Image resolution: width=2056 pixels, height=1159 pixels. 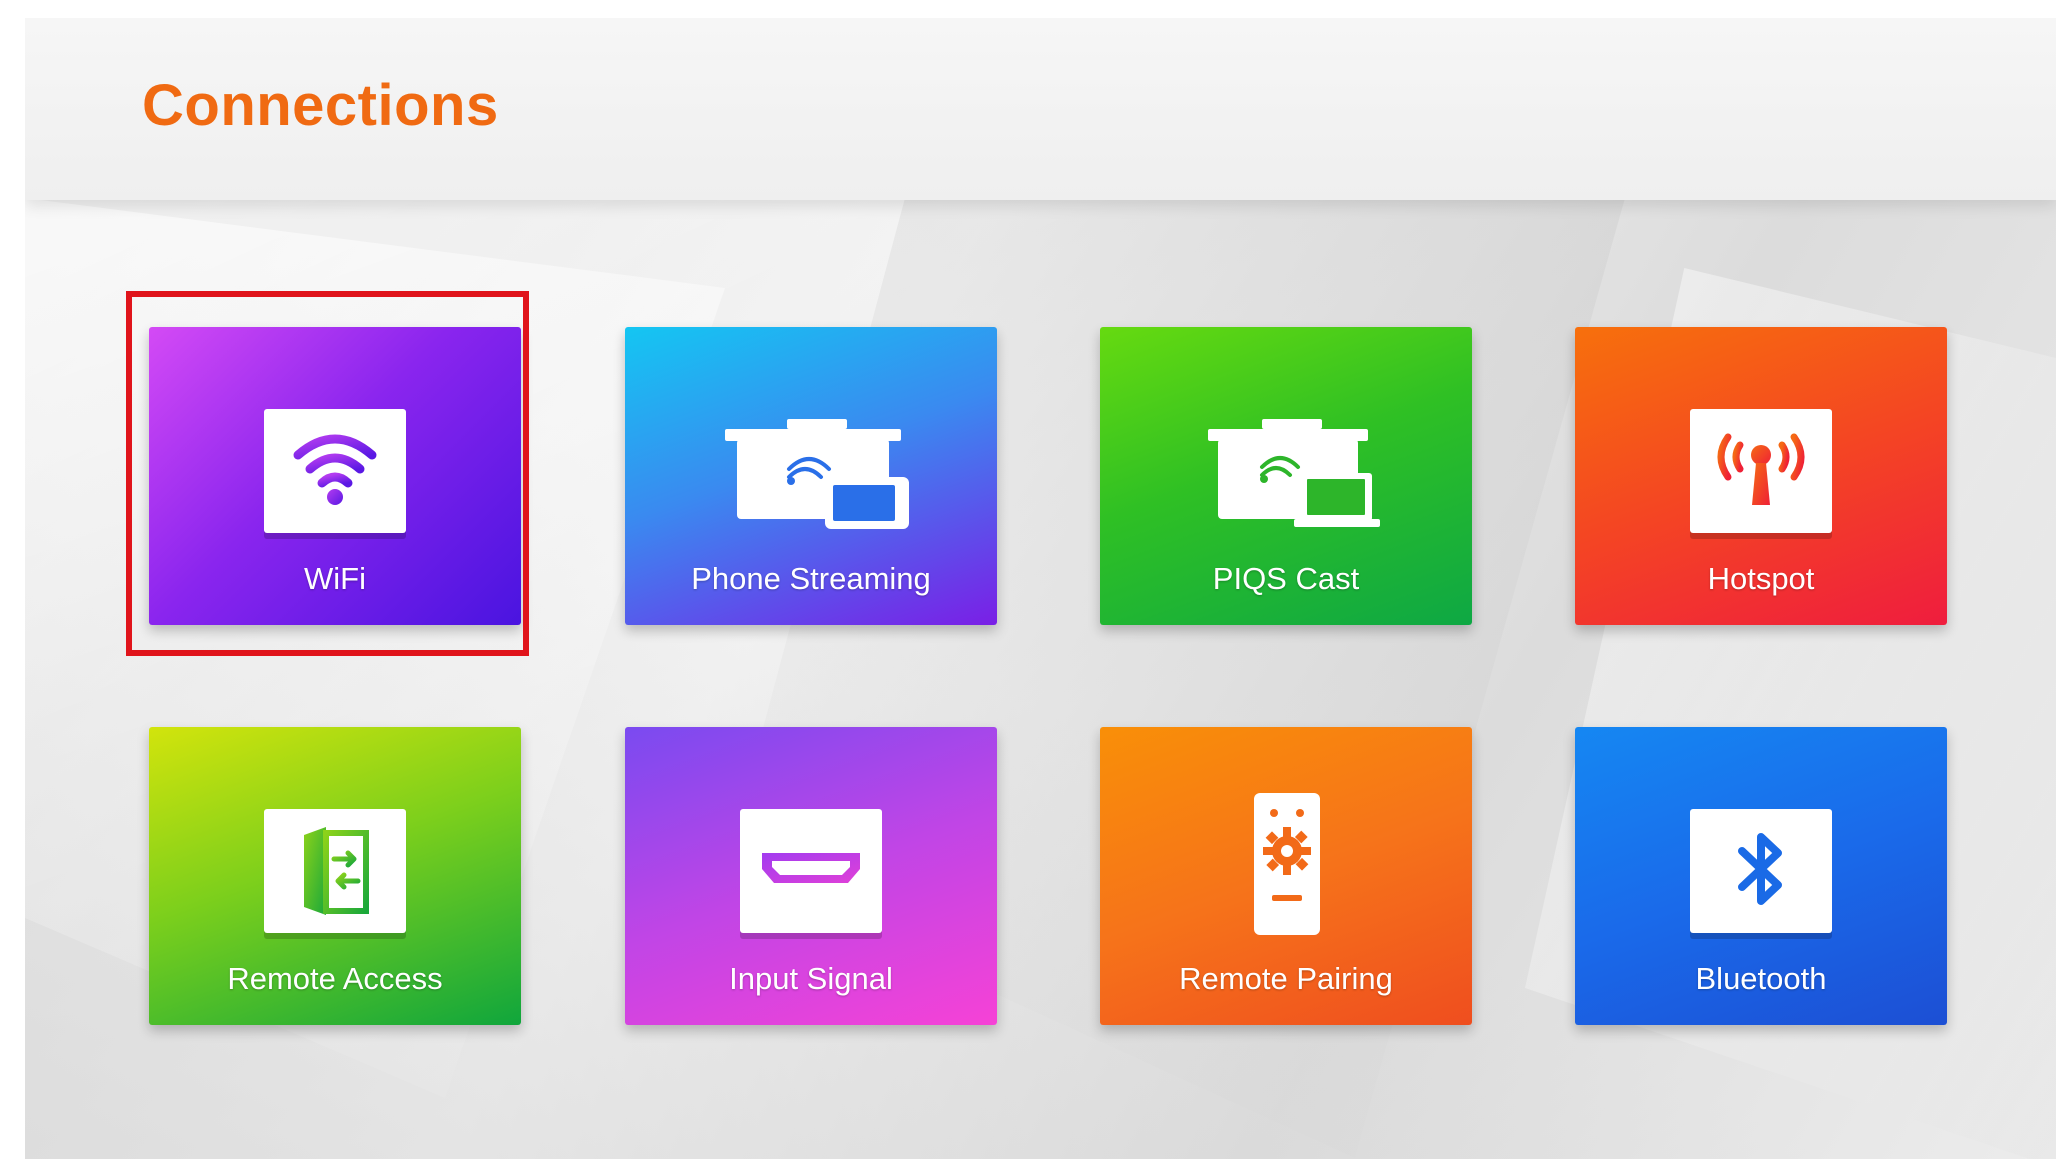 I want to click on tile-phone-streaming: Phone Streaming, so click(x=811, y=476).